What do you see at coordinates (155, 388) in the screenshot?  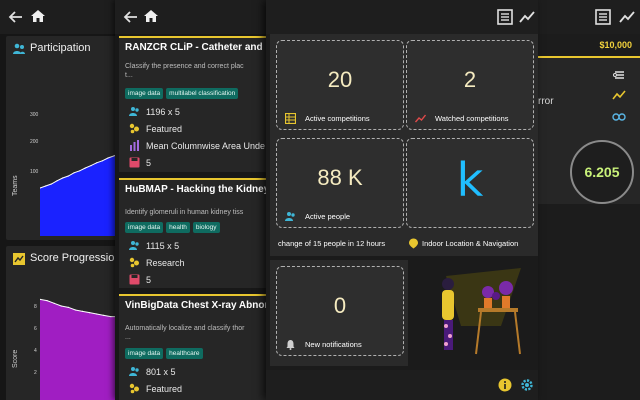 I see `category-stat: Featured` at bounding box center [155, 388].